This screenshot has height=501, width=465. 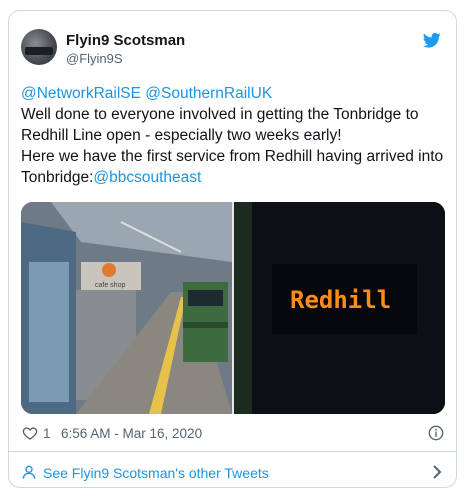 I want to click on chevron-right-icon, so click(x=437, y=472).